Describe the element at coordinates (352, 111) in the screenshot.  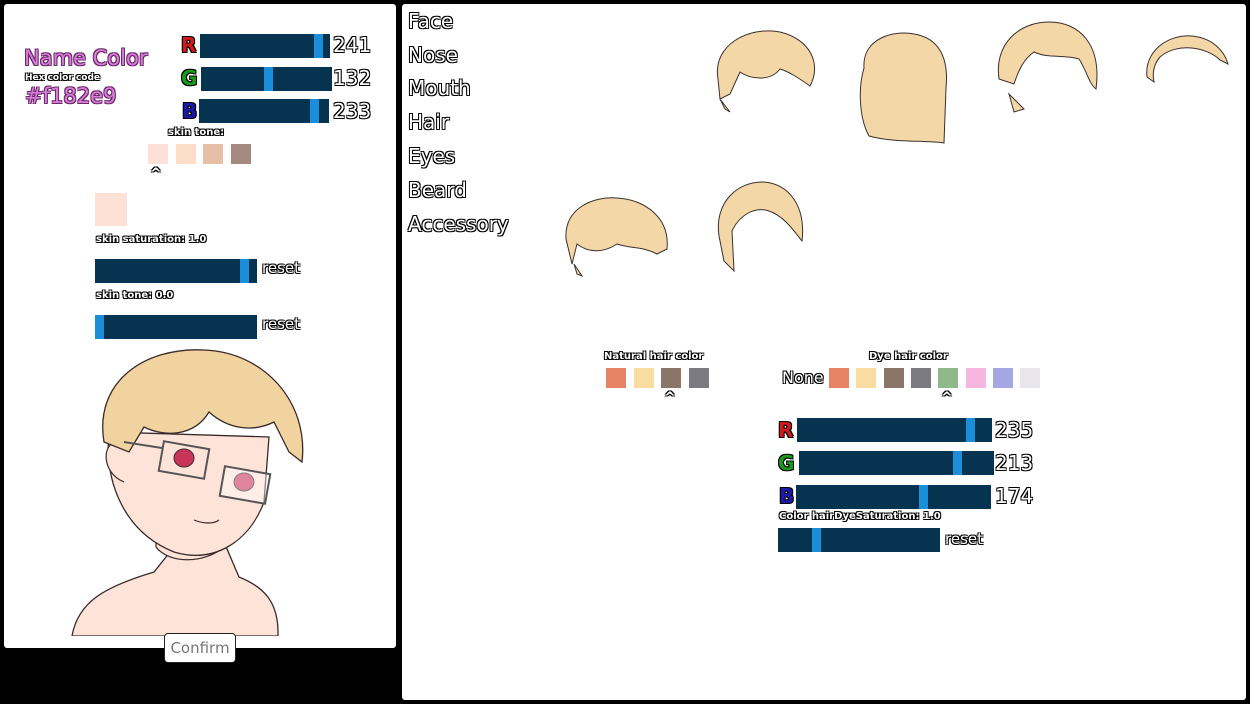
I see `name-blue-value: 233` at that location.